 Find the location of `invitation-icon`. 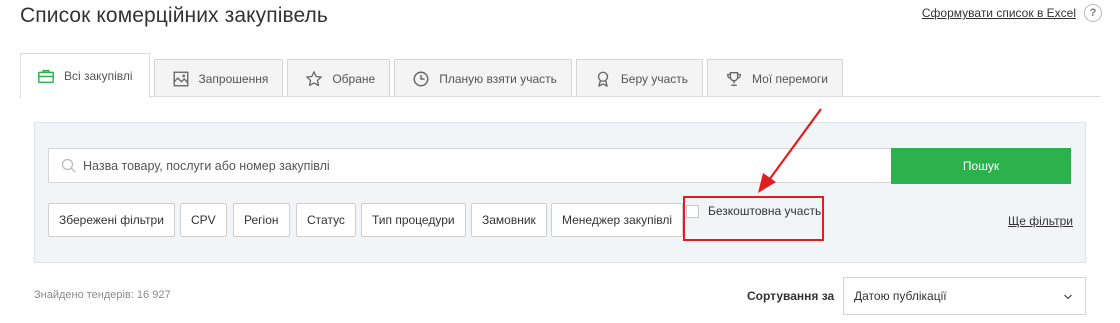

invitation-icon is located at coordinates (181, 79).